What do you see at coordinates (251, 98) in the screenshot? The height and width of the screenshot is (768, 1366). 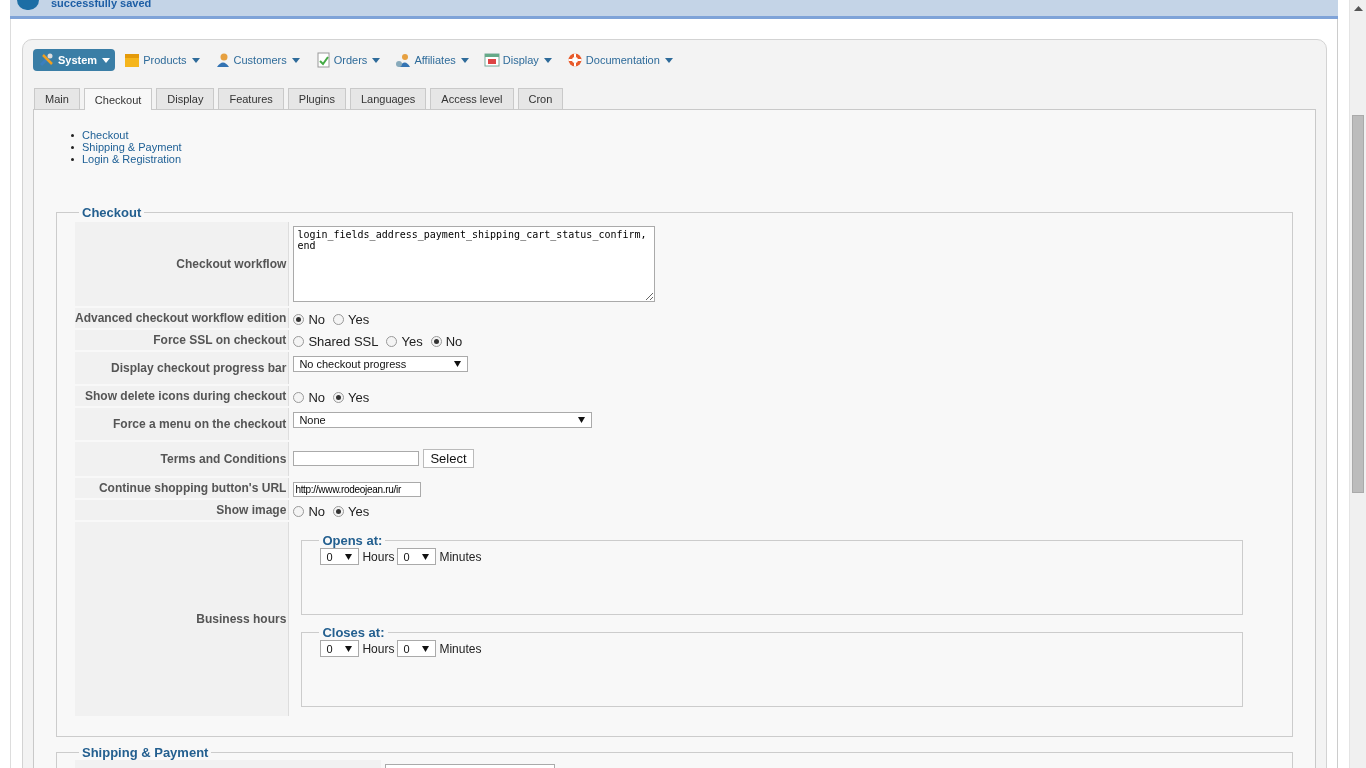 I see `tab: Features` at bounding box center [251, 98].